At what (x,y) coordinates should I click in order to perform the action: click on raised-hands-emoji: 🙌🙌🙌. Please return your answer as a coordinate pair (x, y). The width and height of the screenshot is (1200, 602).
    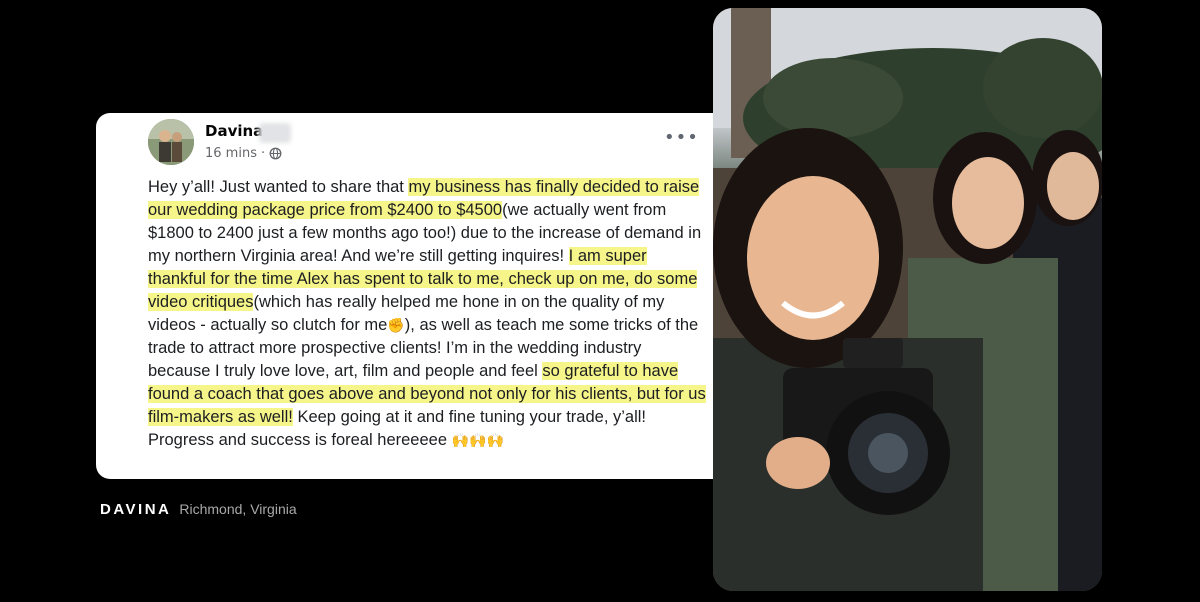
    Looking at the image, I should click on (477, 440).